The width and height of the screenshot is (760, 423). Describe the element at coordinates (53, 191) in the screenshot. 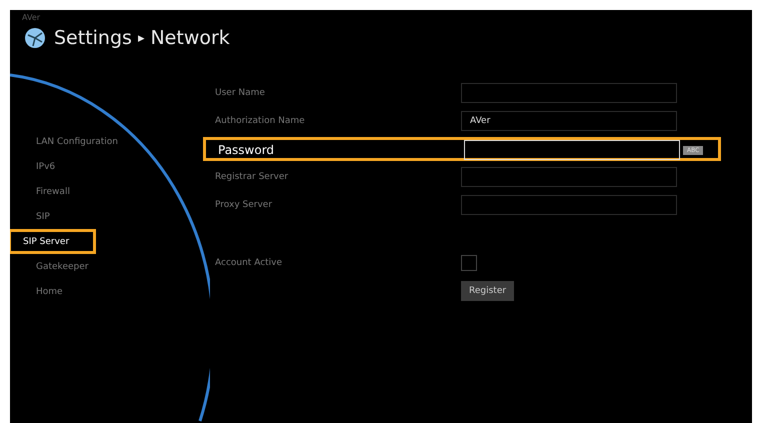

I see `sidebar-item: Firewall` at that location.